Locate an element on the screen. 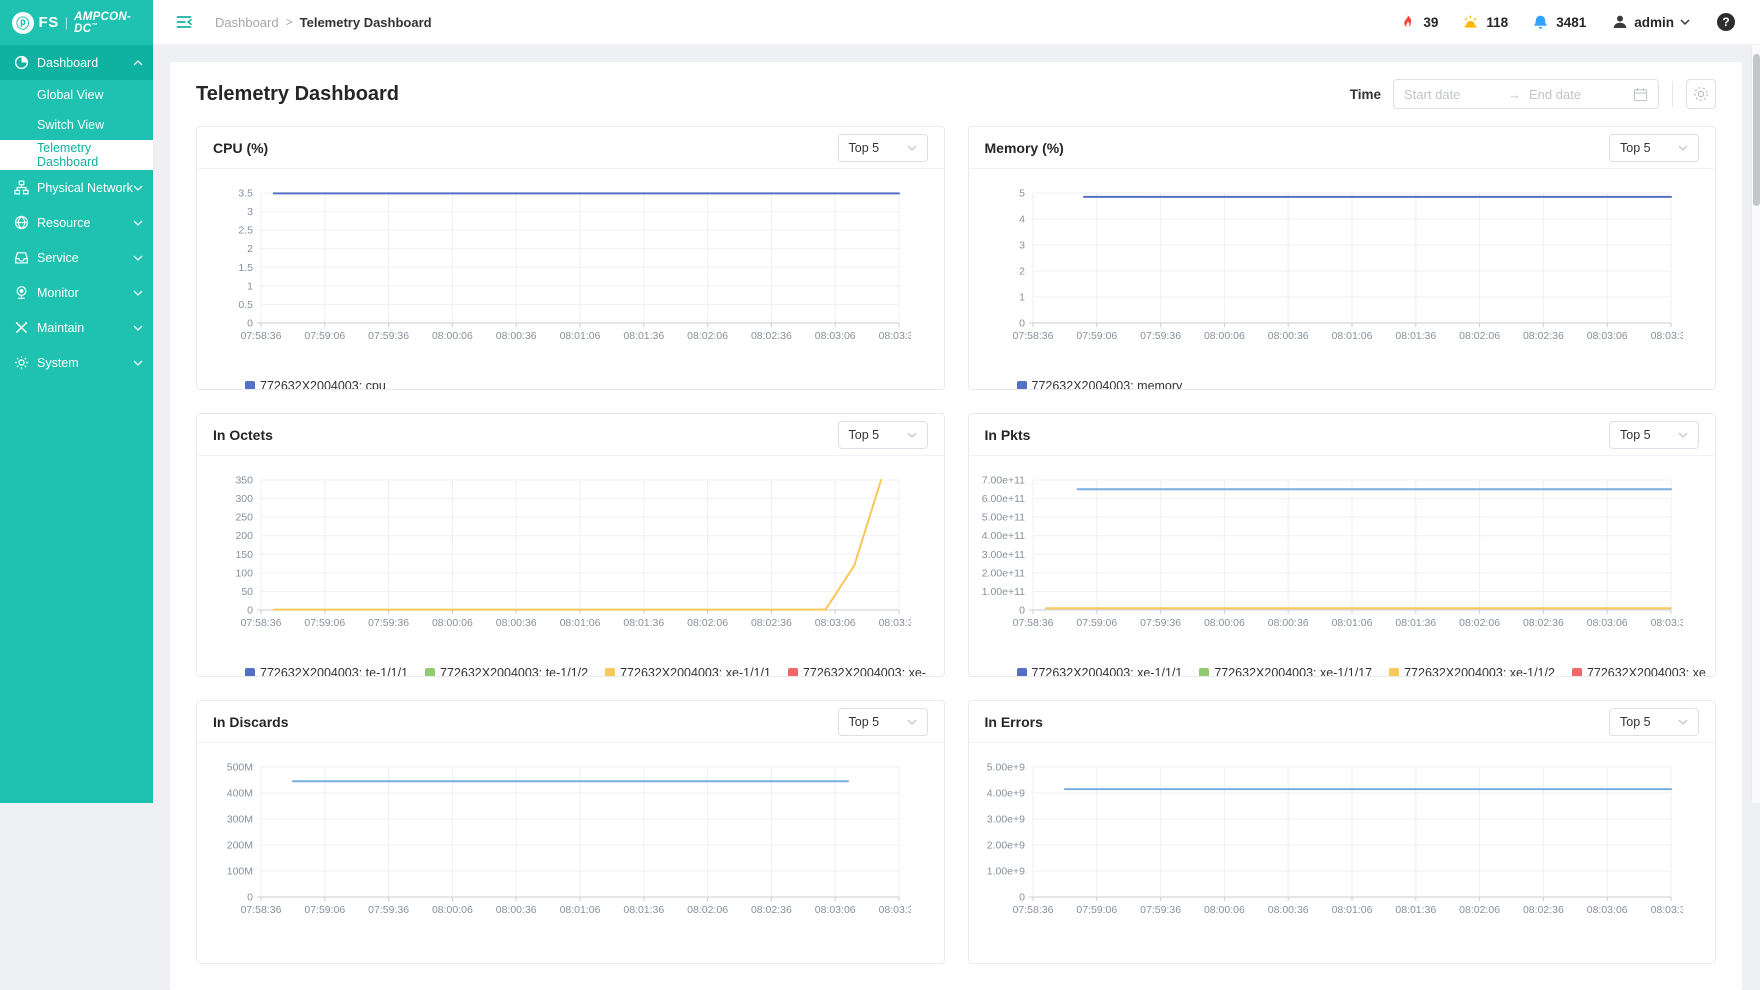  legend-item: 772632X2004003: memory is located at coordinates (1100, 384).